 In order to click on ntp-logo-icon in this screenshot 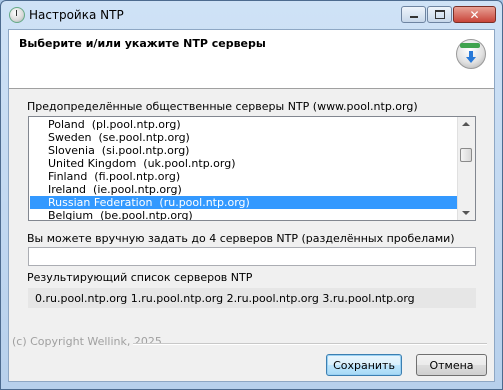, I will do `click(471, 54)`.